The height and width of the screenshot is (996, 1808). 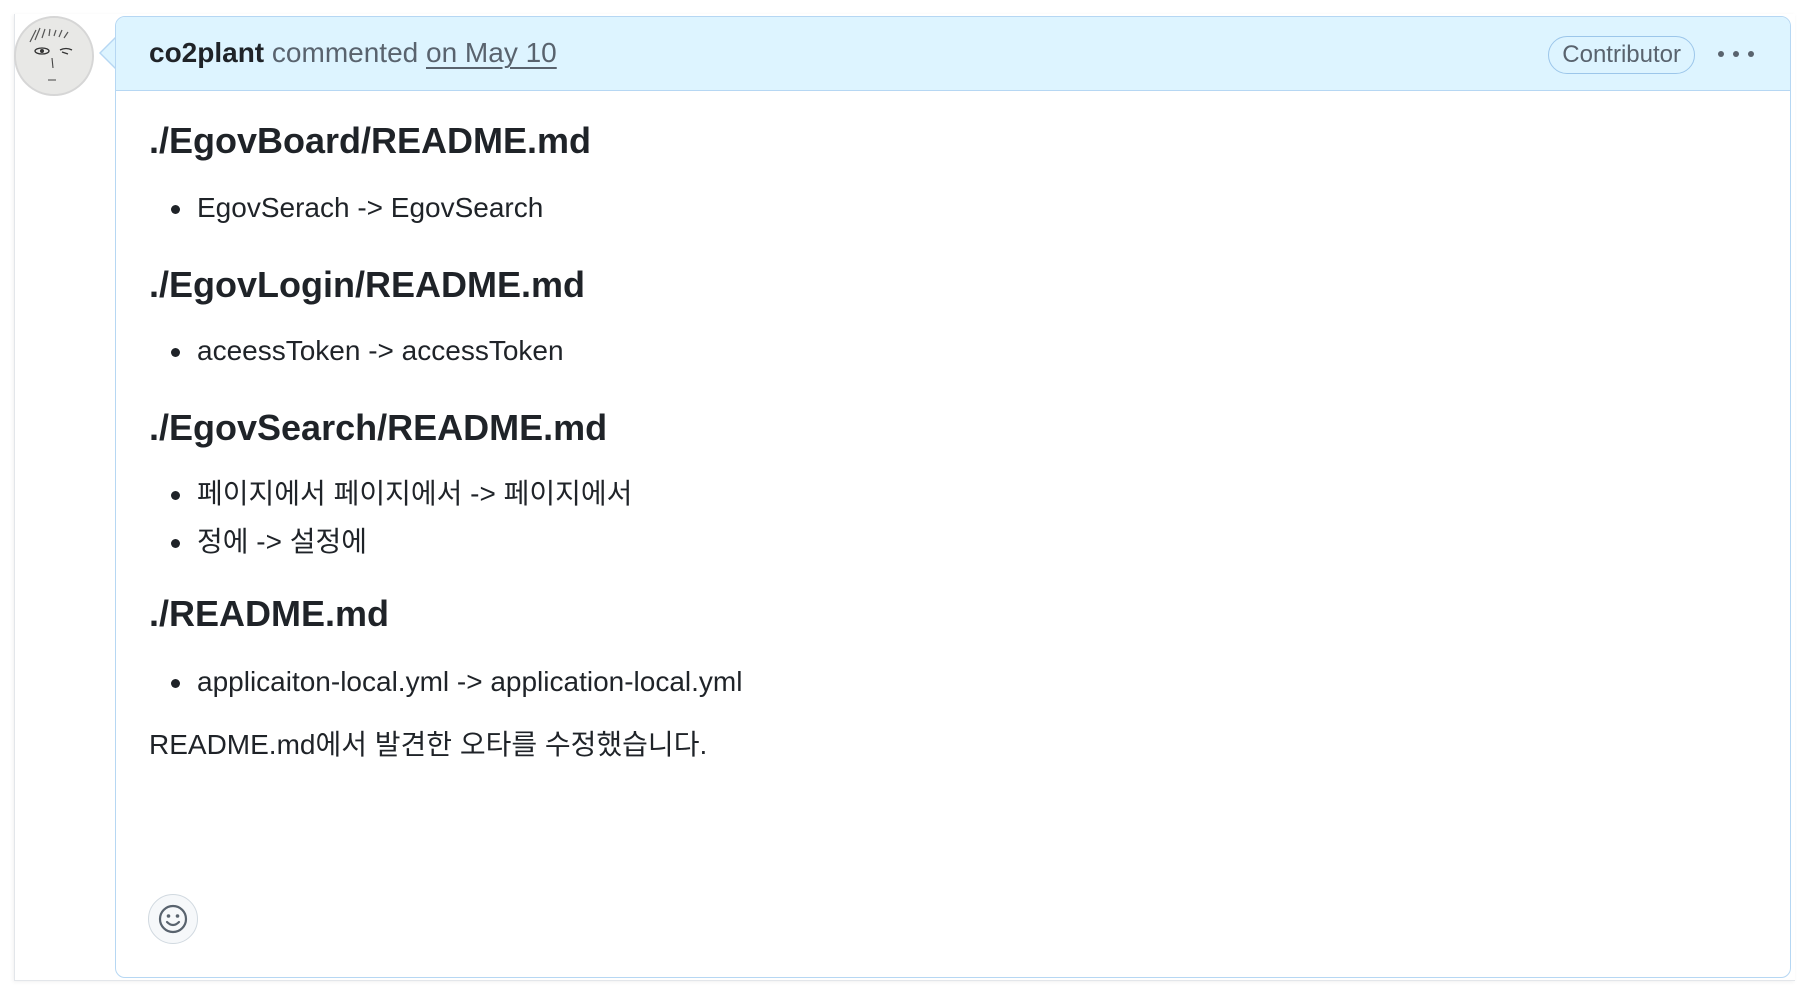 I want to click on closing-paragraph: README.md에서 발견한 오타를 수정했습니다., so click(x=428, y=744).